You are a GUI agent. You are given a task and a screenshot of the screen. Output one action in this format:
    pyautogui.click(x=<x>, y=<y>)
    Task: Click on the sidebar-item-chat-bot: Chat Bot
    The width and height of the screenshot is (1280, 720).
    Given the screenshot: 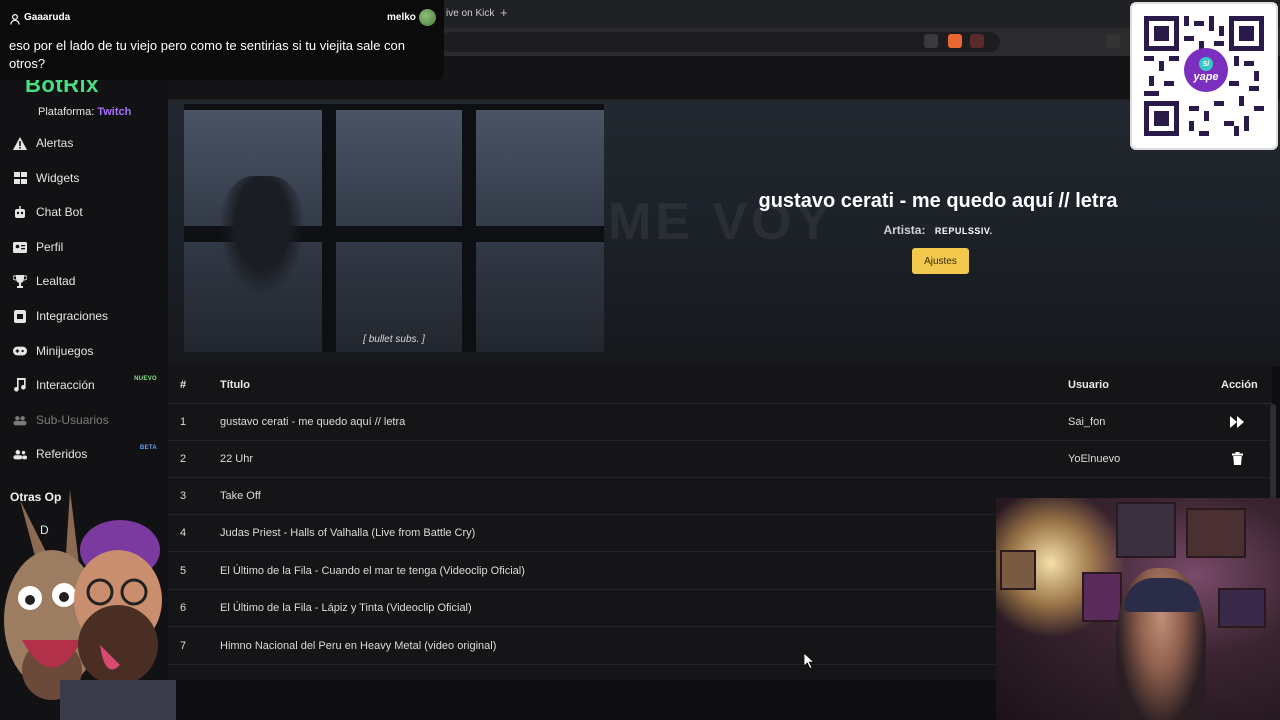 What is the action you would take?
    pyautogui.click(x=84, y=212)
    